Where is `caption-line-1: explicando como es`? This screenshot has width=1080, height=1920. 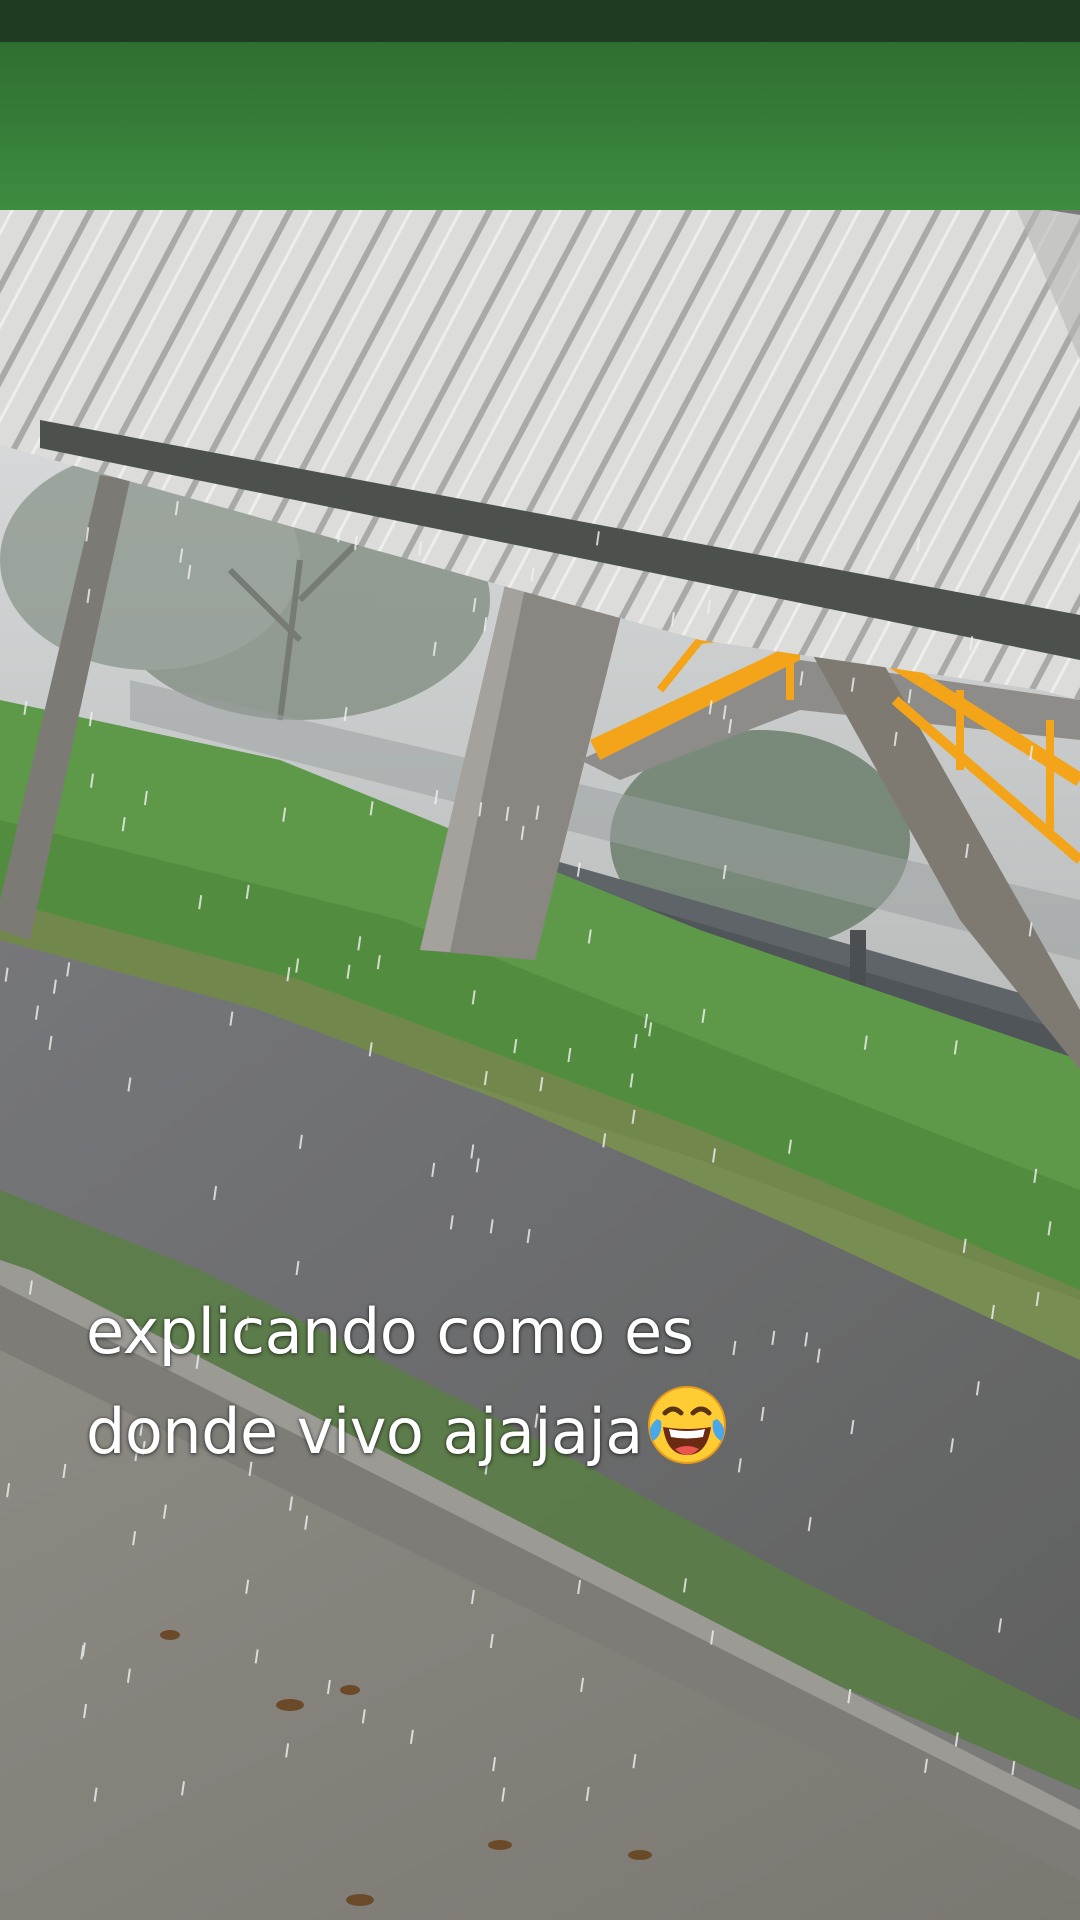 caption-line-1: explicando como es is located at coordinates (390, 1331).